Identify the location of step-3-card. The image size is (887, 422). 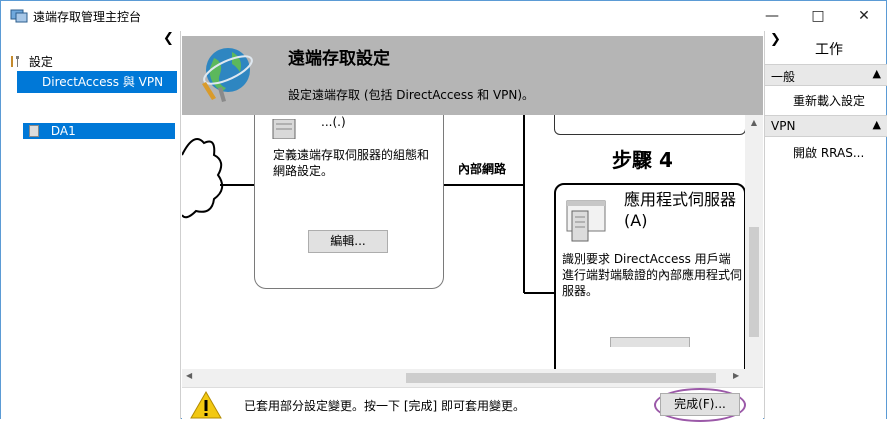
(649, 125).